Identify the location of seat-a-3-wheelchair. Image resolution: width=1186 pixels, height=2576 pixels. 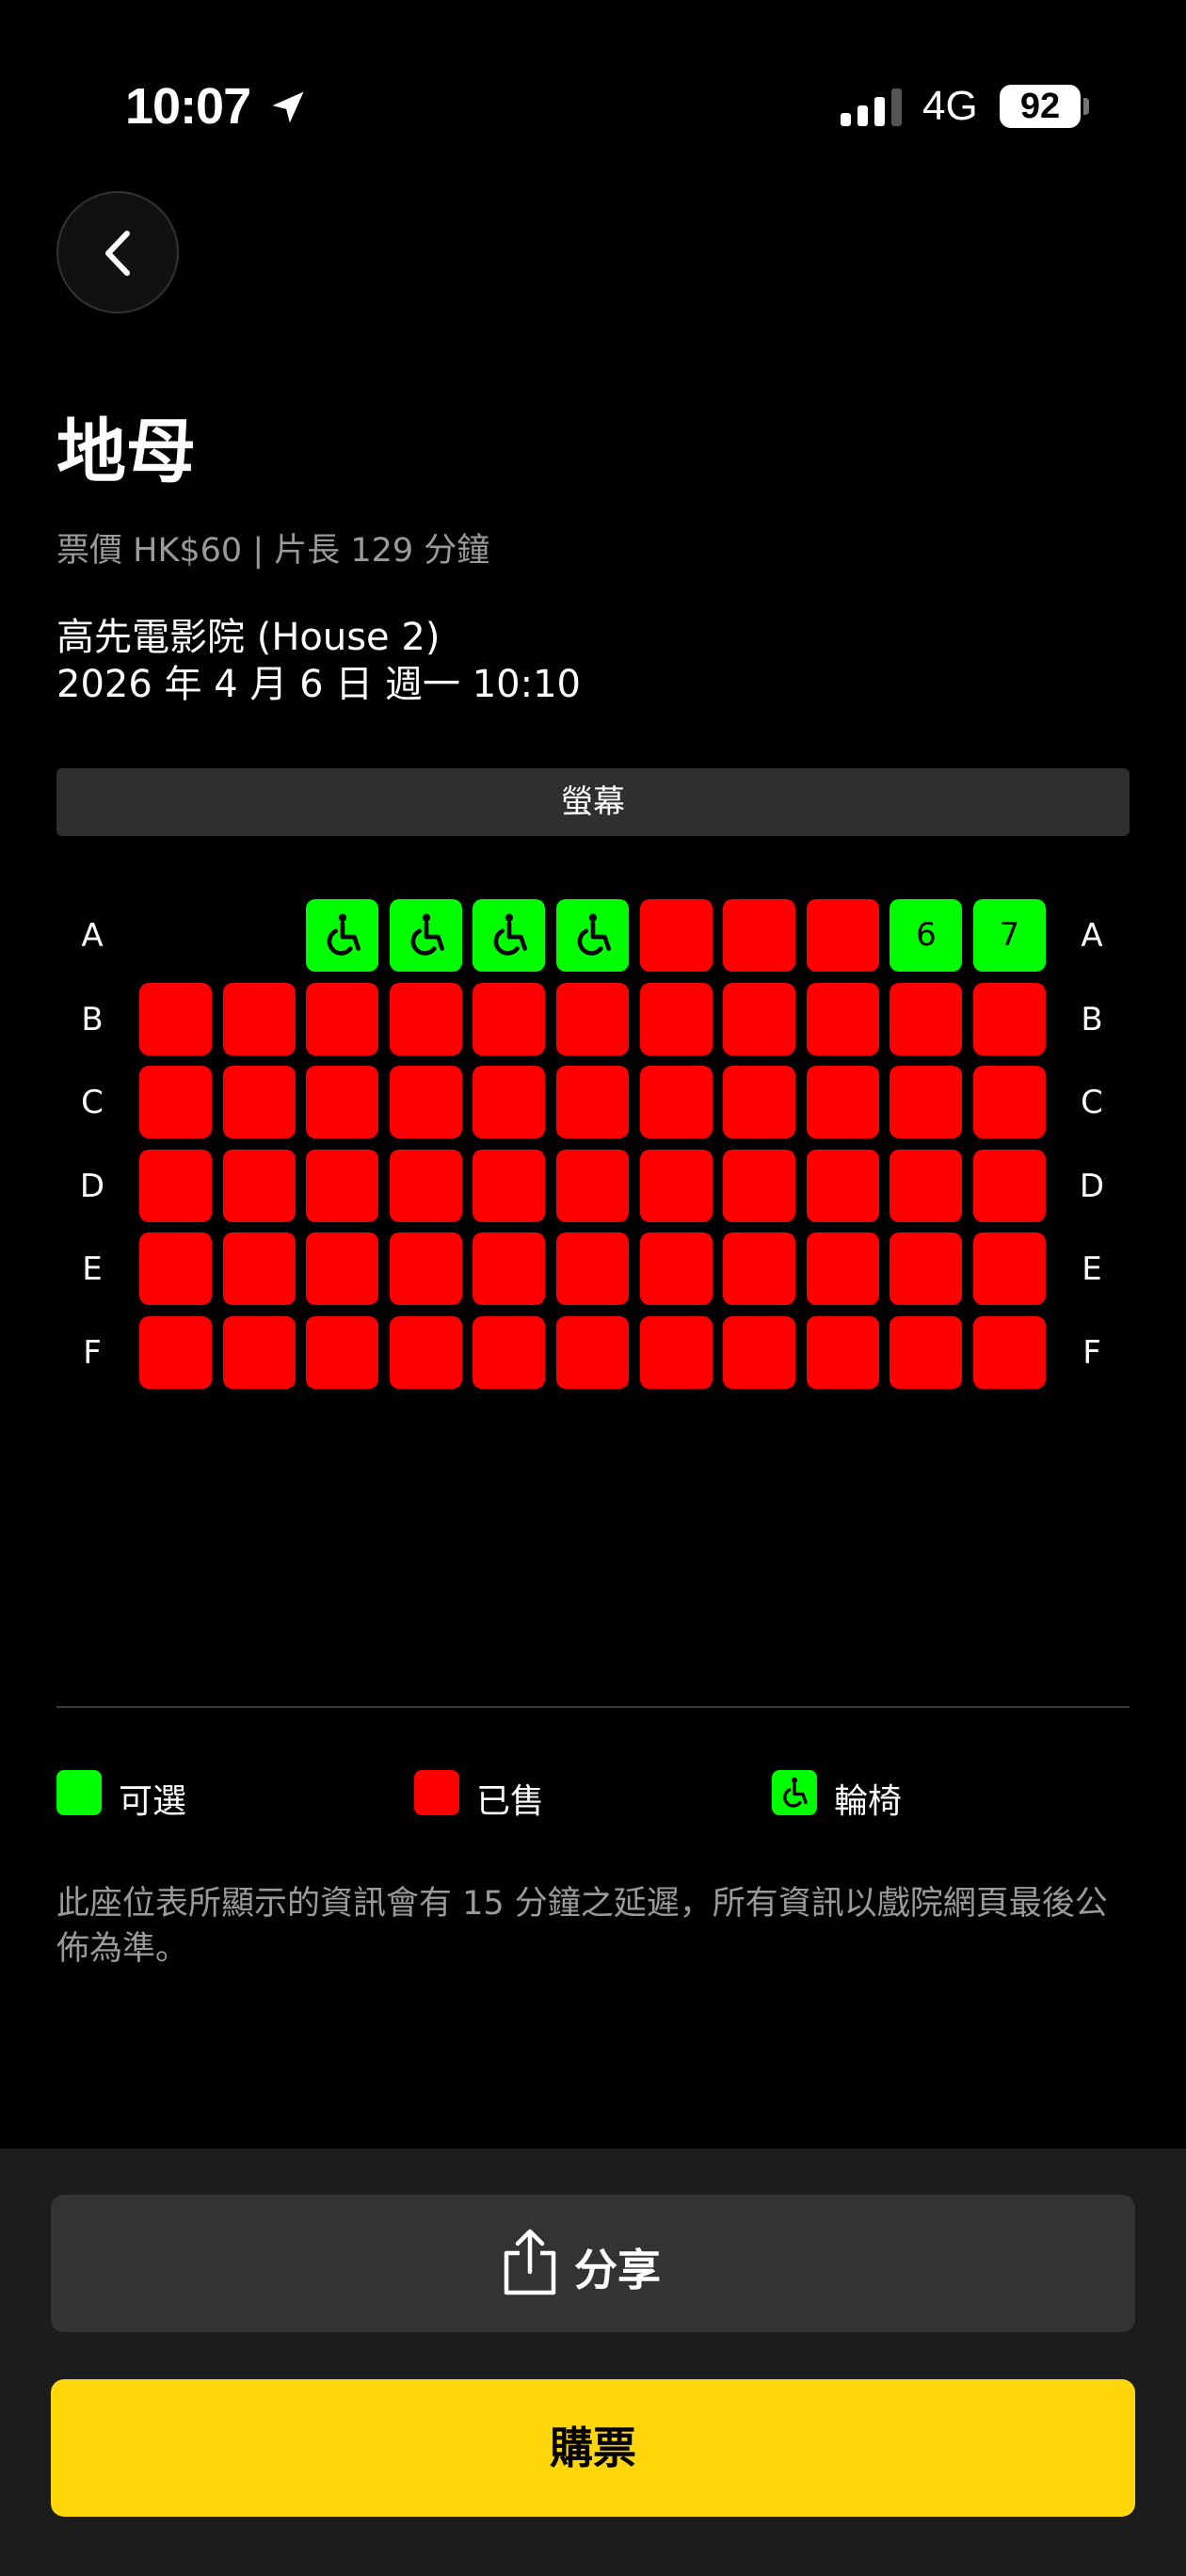
(342, 935).